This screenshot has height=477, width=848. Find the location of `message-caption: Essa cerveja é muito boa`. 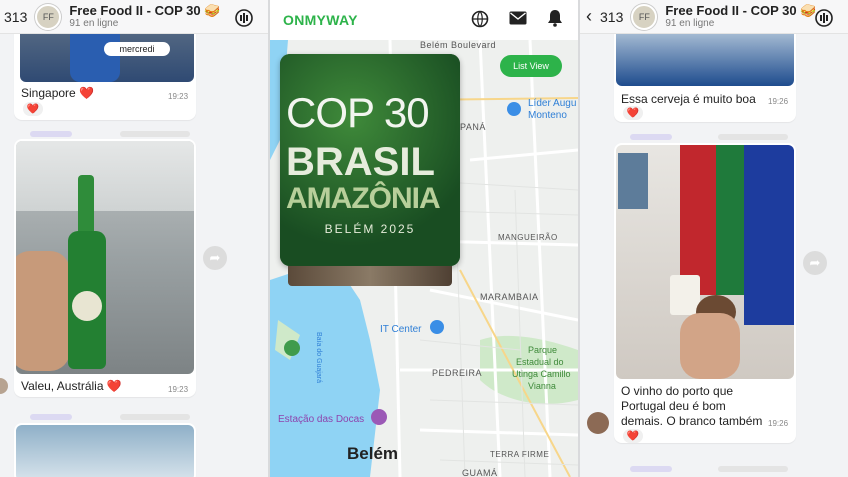

message-caption: Essa cerveja é muito boa is located at coordinates (688, 99).